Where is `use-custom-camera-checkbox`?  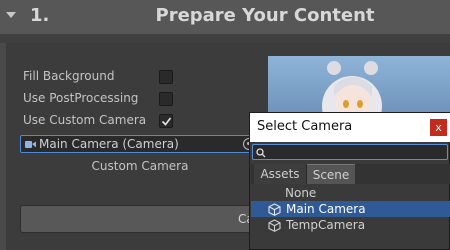
use-custom-camera-checkbox is located at coordinates (166, 121).